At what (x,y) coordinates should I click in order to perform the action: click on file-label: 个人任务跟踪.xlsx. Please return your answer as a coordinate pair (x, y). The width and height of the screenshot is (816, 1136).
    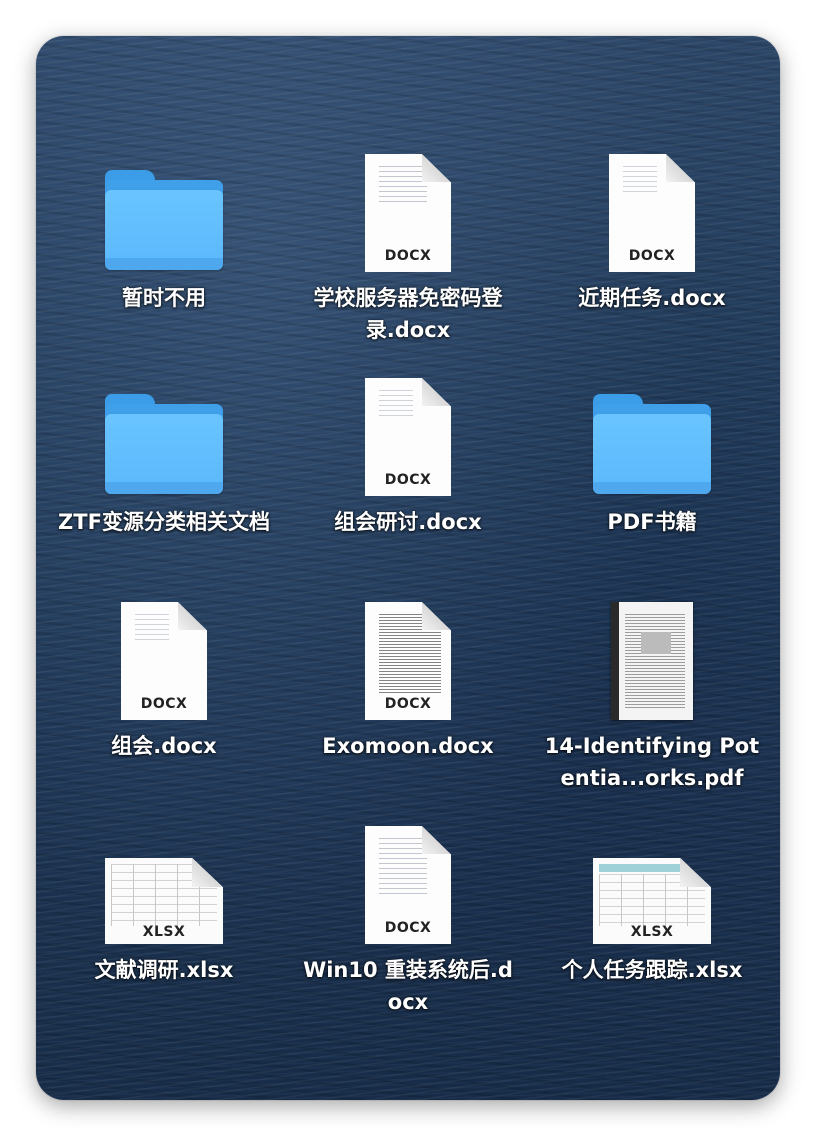
    Looking at the image, I should click on (652, 970).